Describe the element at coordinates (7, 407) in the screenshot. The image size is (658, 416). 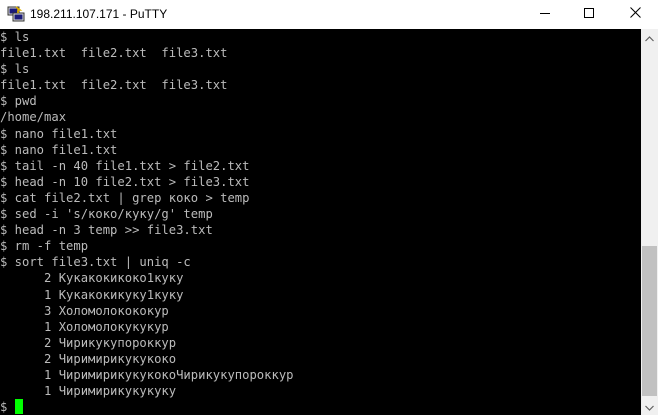
I see `prompt: $` at that location.